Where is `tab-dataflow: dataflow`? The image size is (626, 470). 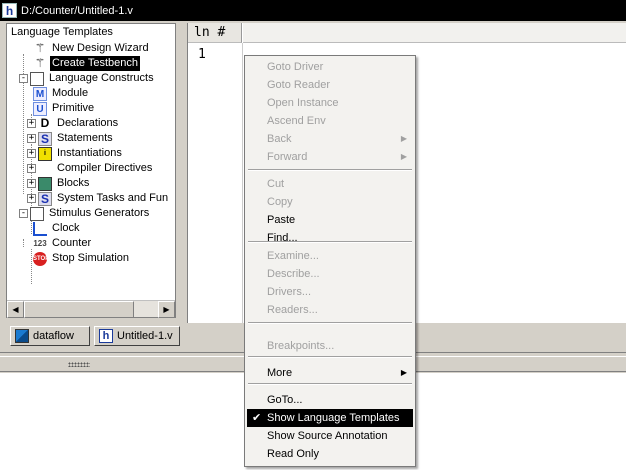 tab-dataflow: dataflow is located at coordinates (50, 336).